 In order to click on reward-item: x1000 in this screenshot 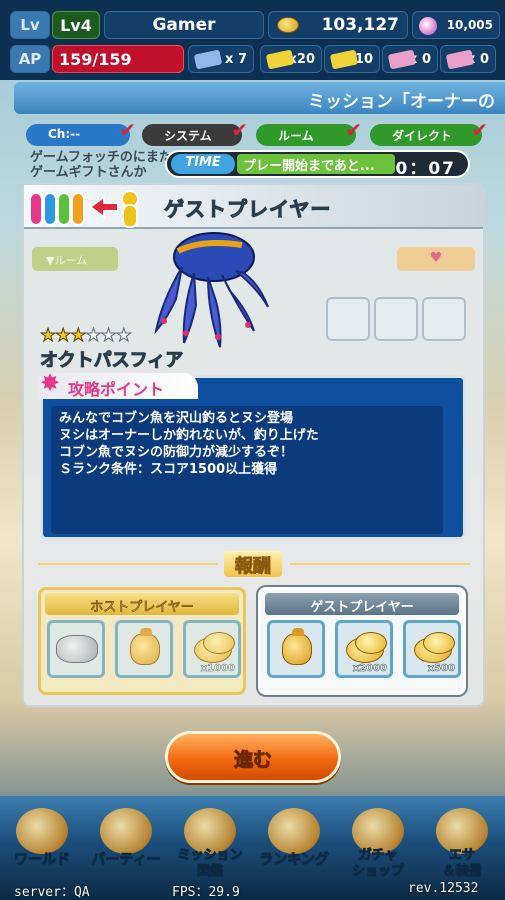, I will do `click(212, 649)`.